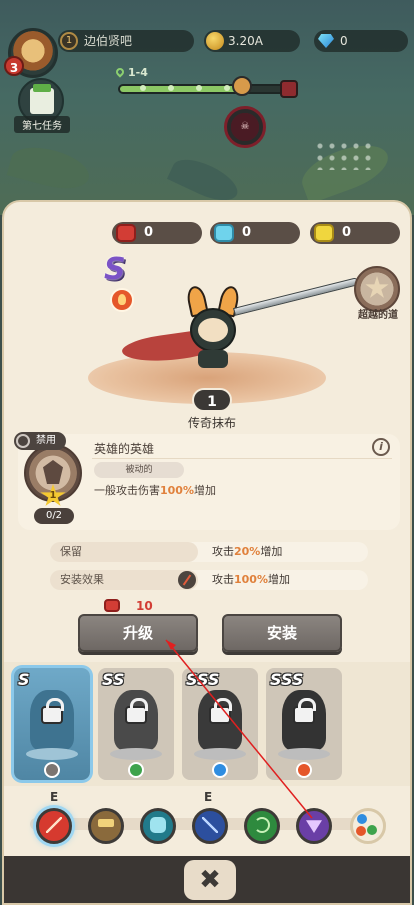 This screenshot has width=414, height=905. What do you see at coordinates (207, 481) in the screenshot?
I see `skill-card: 禁用 1 0/2 英雄的英雄 i 被动的 一般攻击伤害100%增加` at bounding box center [207, 481].